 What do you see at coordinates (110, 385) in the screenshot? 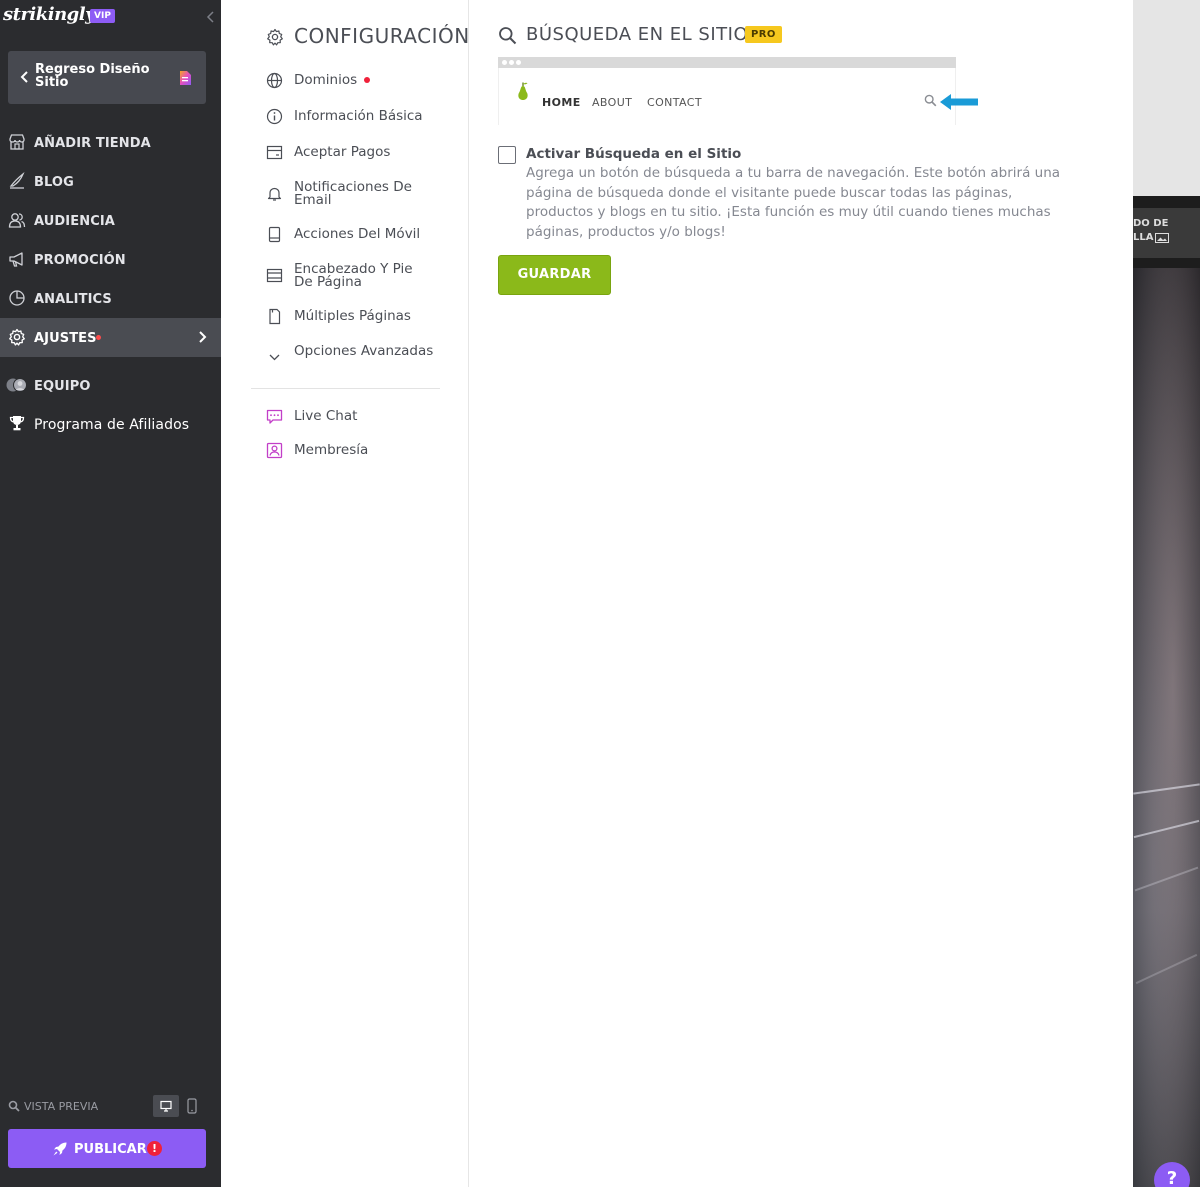
I see `sidebar-item-team: EQUIPO` at bounding box center [110, 385].